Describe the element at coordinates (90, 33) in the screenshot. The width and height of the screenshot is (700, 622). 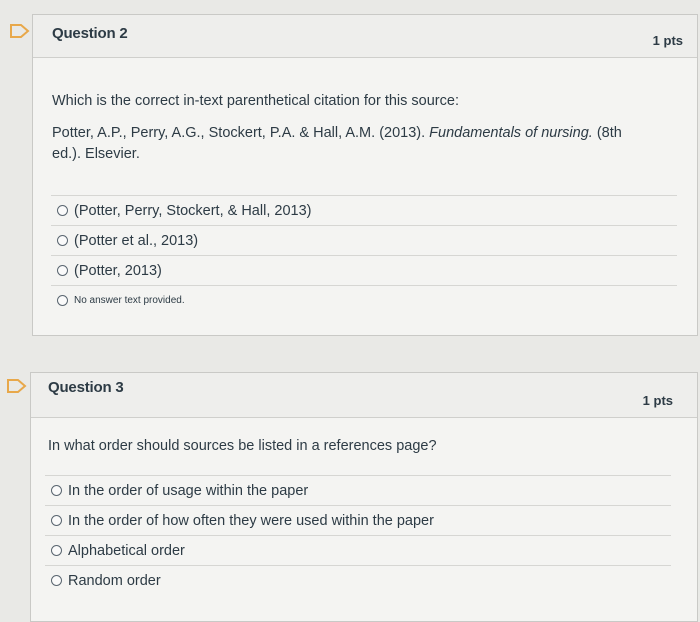
I see `question-2-title: Question 2` at that location.